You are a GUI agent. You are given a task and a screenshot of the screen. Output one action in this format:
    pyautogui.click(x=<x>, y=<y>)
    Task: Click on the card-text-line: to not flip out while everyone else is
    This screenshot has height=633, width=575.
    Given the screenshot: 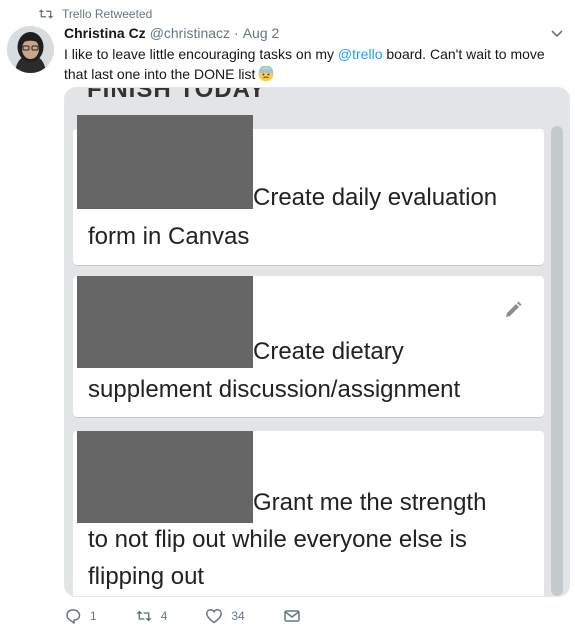 What is the action you would take?
    pyautogui.click(x=277, y=539)
    